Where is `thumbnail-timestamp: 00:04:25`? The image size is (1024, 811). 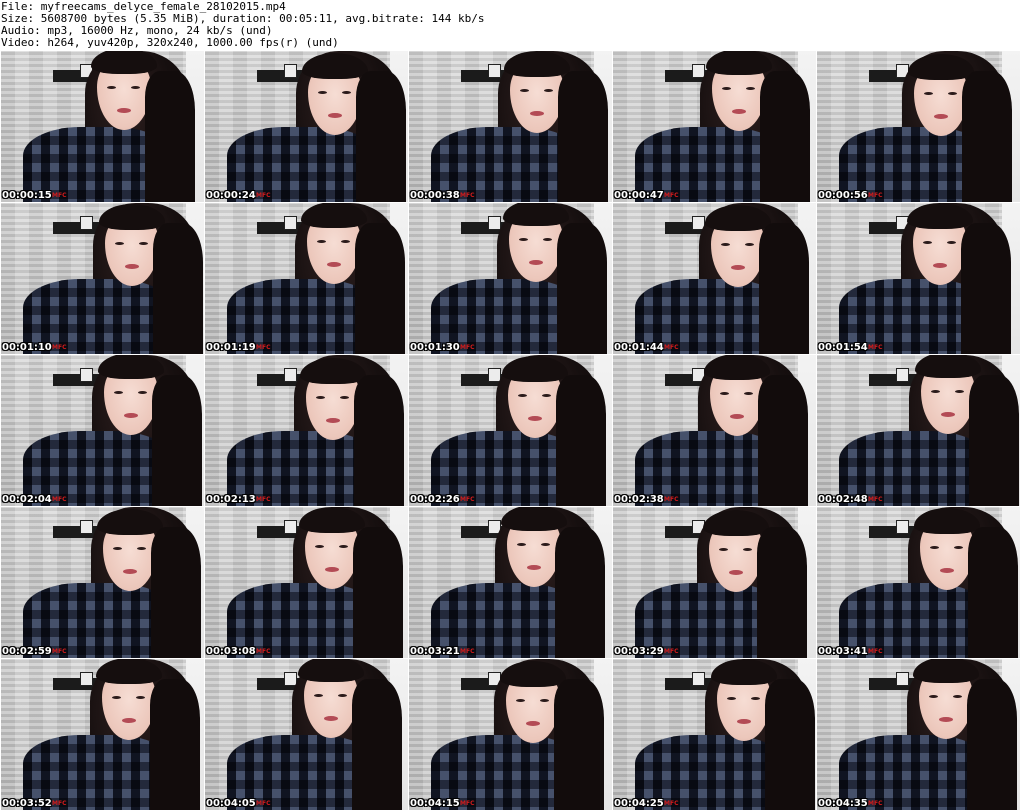 thumbnail-timestamp: 00:04:25 is located at coordinates (639, 803).